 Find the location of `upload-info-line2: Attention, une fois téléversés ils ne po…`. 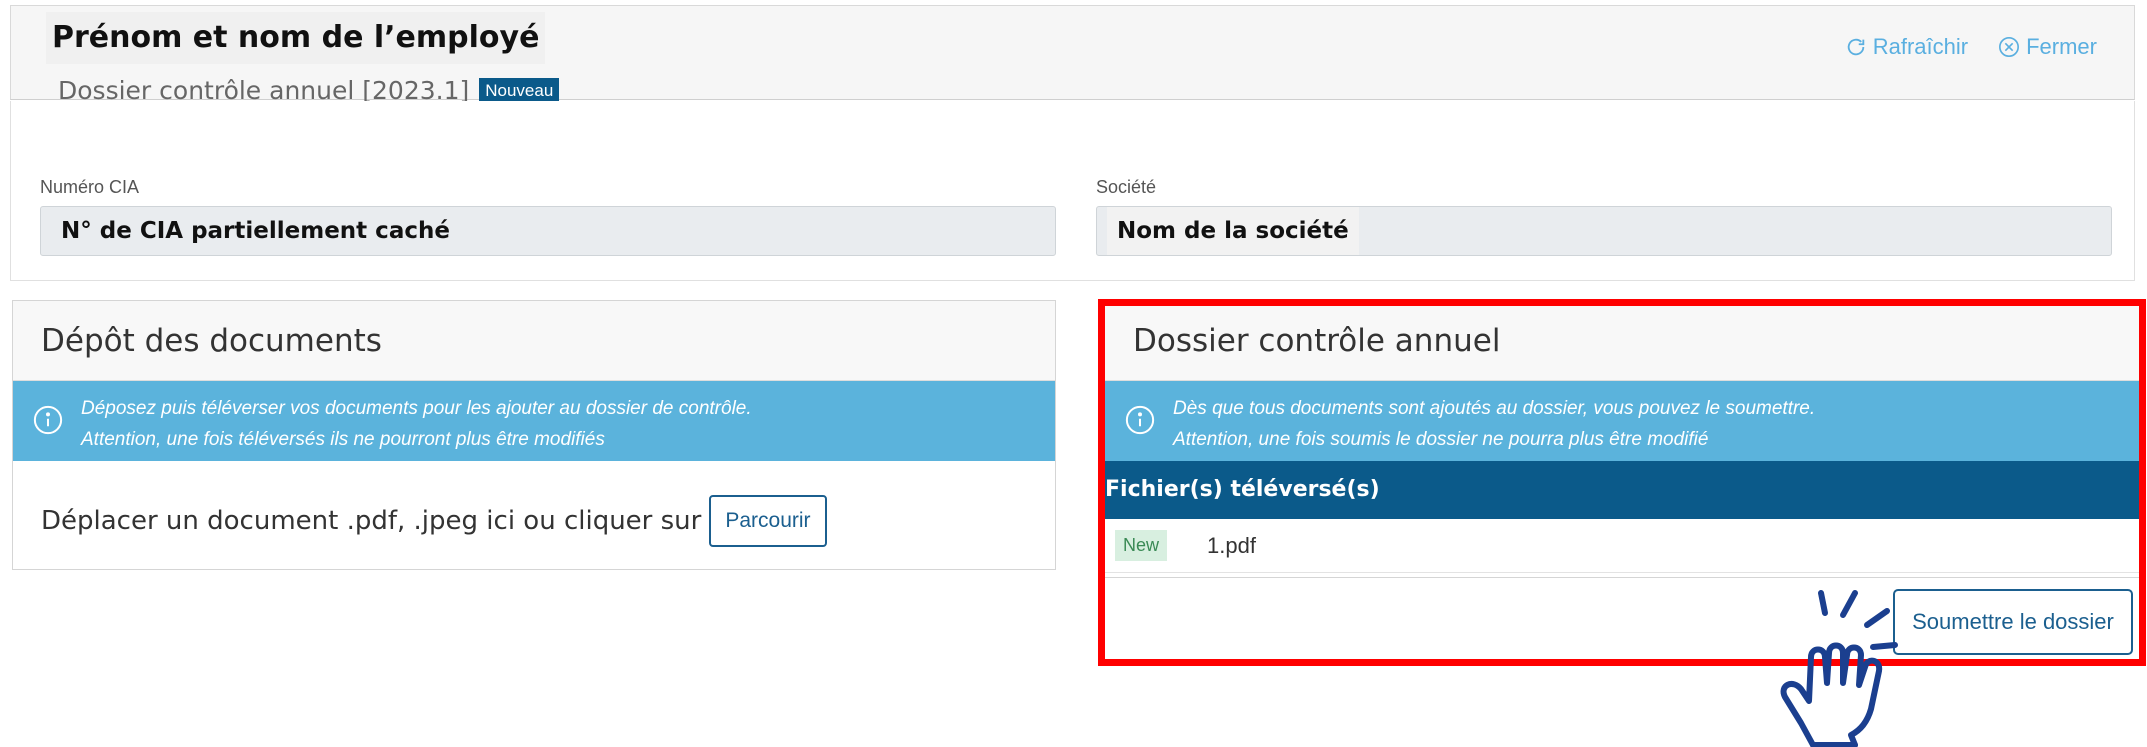

upload-info-line2: Attention, une fois téléversés ils ne po… is located at coordinates (343, 439).